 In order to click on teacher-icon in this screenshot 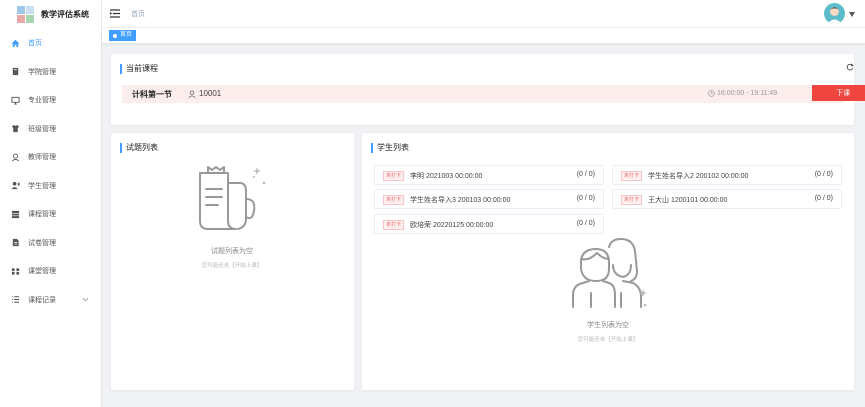, I will do `click(15, 157)`.